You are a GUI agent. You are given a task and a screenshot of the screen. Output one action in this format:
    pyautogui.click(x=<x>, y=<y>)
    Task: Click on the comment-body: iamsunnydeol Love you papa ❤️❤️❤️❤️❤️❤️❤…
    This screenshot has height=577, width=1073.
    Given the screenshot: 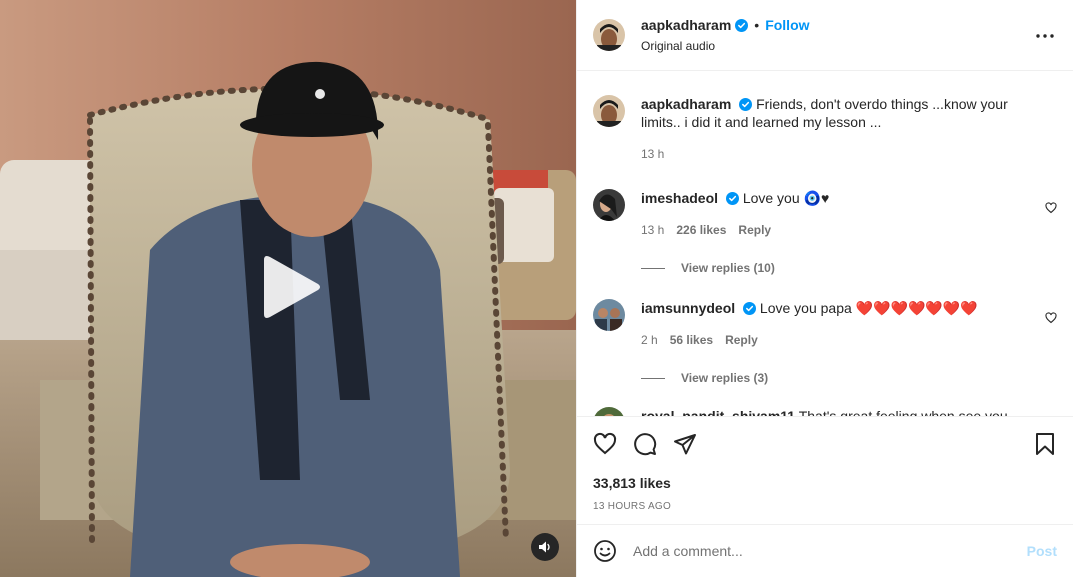 What is the action you would take?
    pyautogui.click(x=841, y=320)
    